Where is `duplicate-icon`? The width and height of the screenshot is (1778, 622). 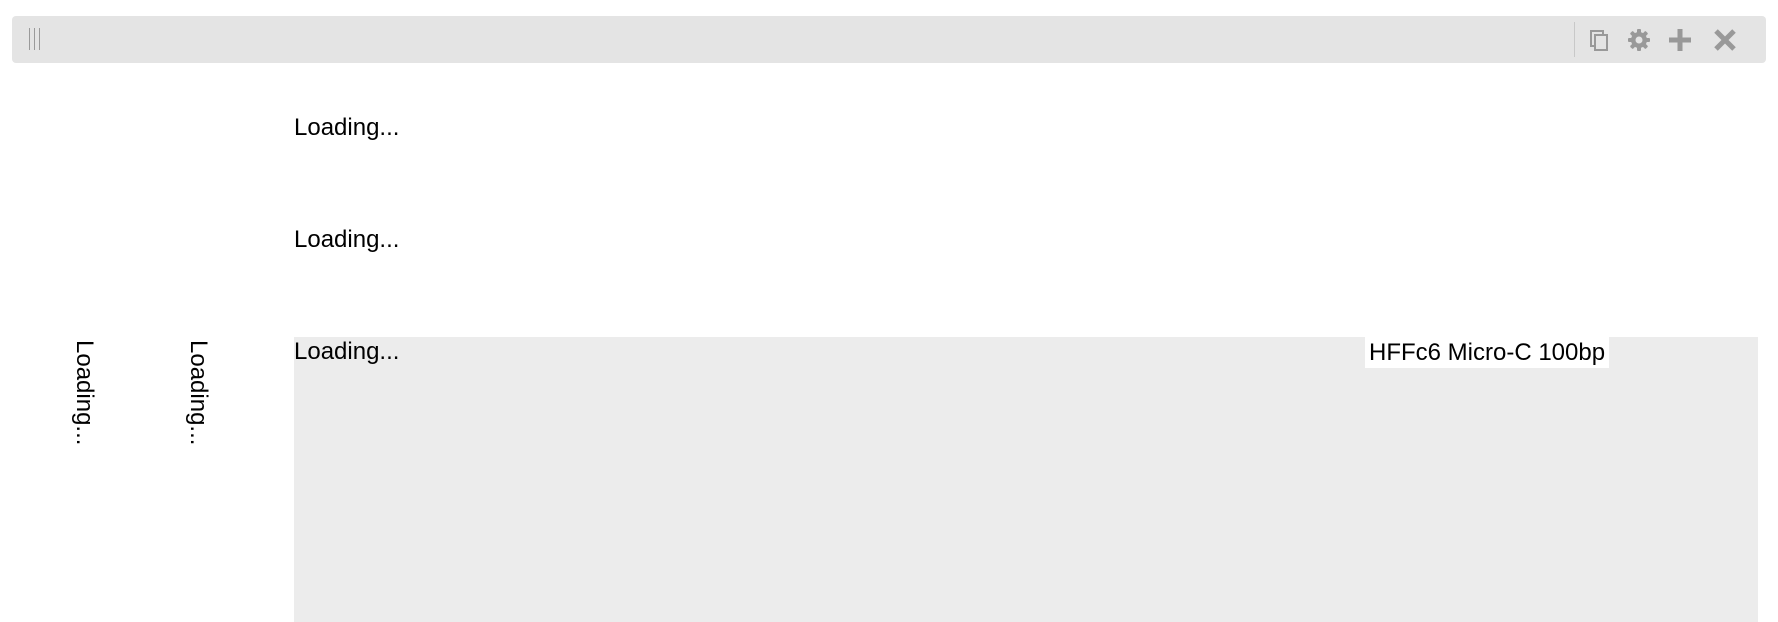 duplicate-icon is located at coordinates (1598, 40).